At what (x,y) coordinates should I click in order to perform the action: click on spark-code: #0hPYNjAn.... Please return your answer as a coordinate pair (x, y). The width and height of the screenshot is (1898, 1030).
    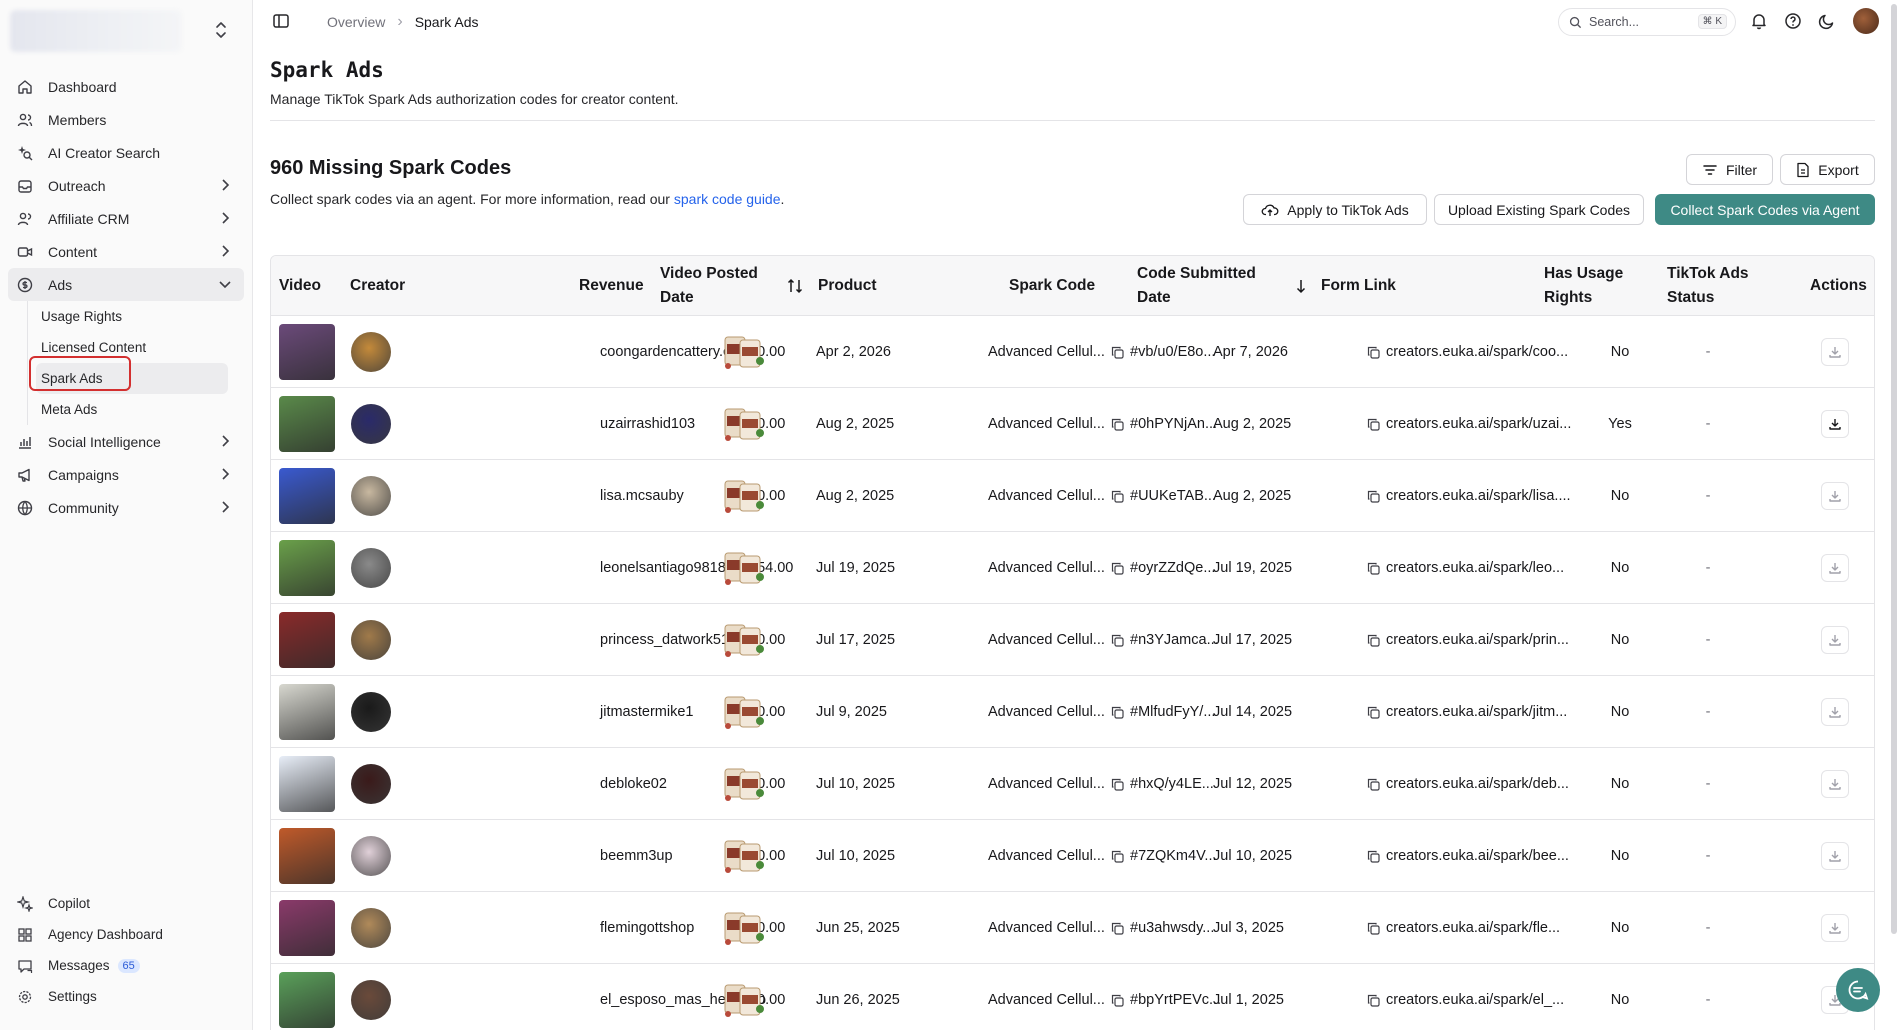
    Looking at the image, I should click on (1164, 424).